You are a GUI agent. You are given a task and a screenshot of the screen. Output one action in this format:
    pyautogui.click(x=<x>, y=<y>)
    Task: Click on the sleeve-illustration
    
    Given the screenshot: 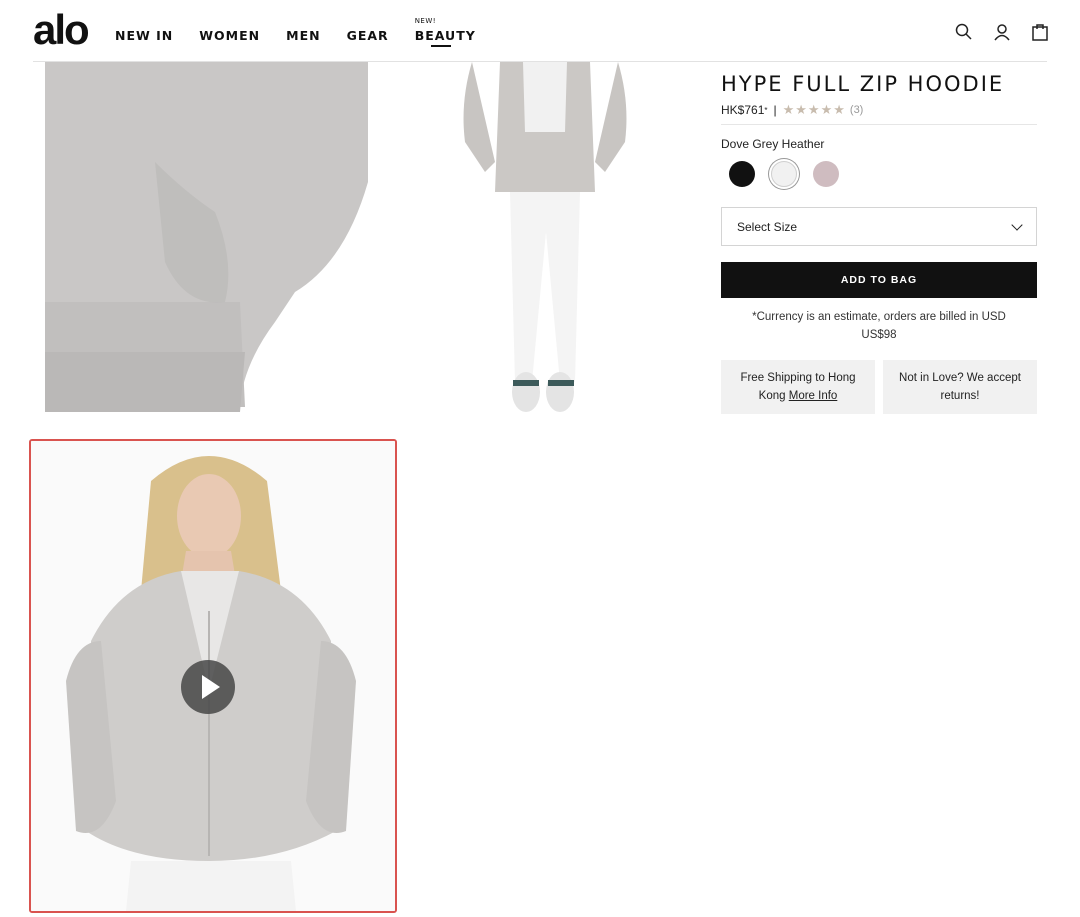 What is the action you would take?
    pyautogui.click(x=206, y=247)
    